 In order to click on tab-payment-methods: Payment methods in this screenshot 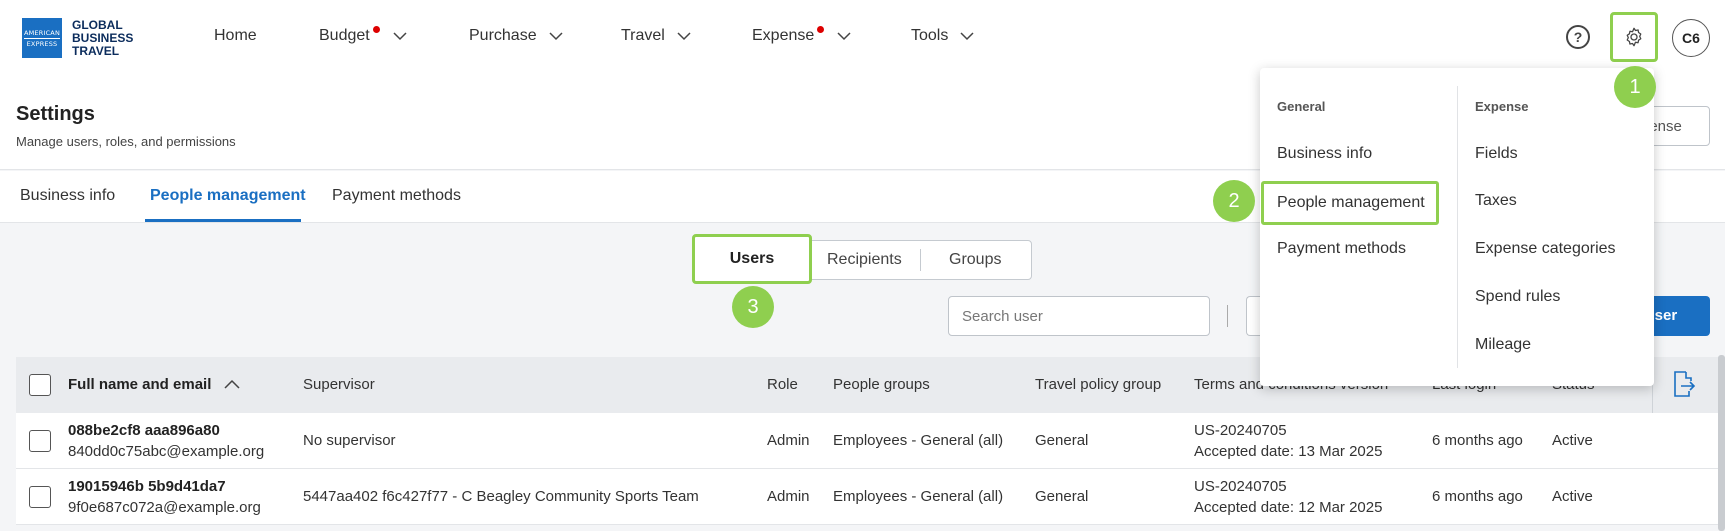, I will do `click(396, 196)`.